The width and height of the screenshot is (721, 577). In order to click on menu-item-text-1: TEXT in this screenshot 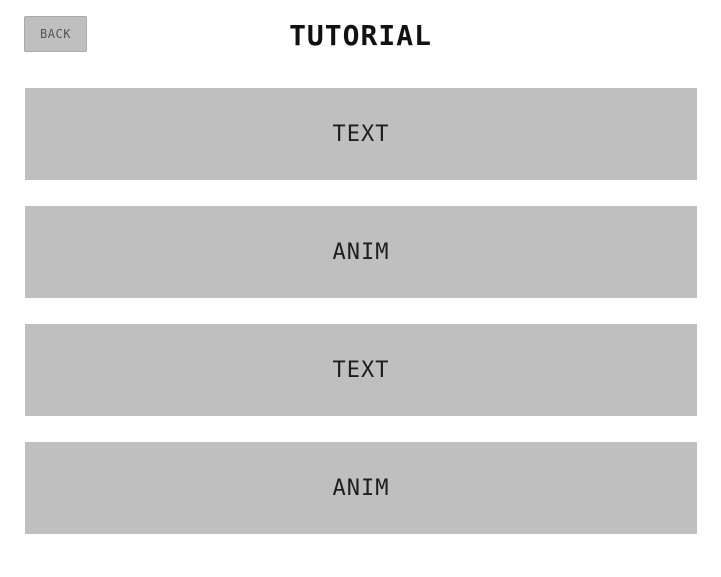, I will do `click(361, 134)`.